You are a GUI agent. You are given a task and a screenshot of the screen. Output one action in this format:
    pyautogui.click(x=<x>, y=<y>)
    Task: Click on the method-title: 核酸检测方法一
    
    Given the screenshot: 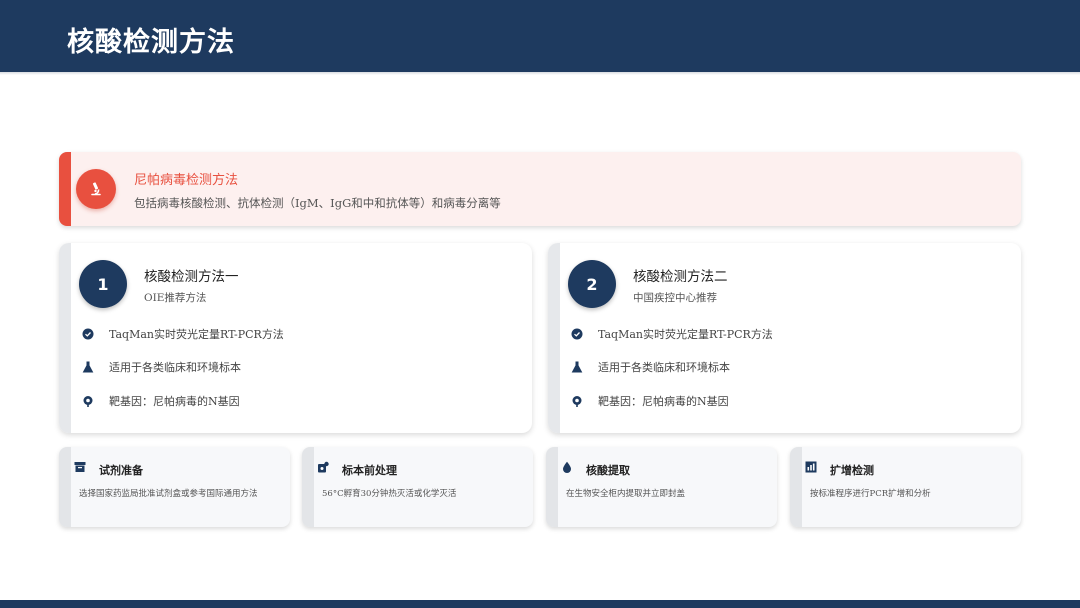 What is the action you would take?
    pyautogui.click(x=191, y=277)
    